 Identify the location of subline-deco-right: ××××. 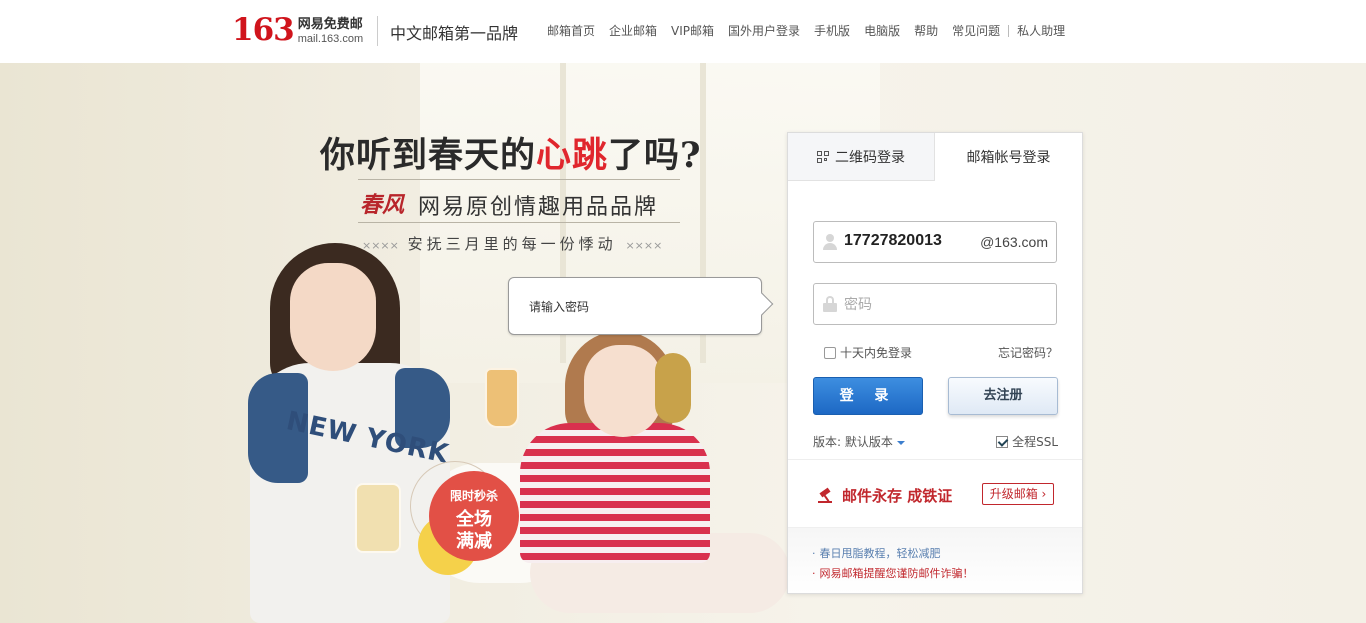
(644, 245).